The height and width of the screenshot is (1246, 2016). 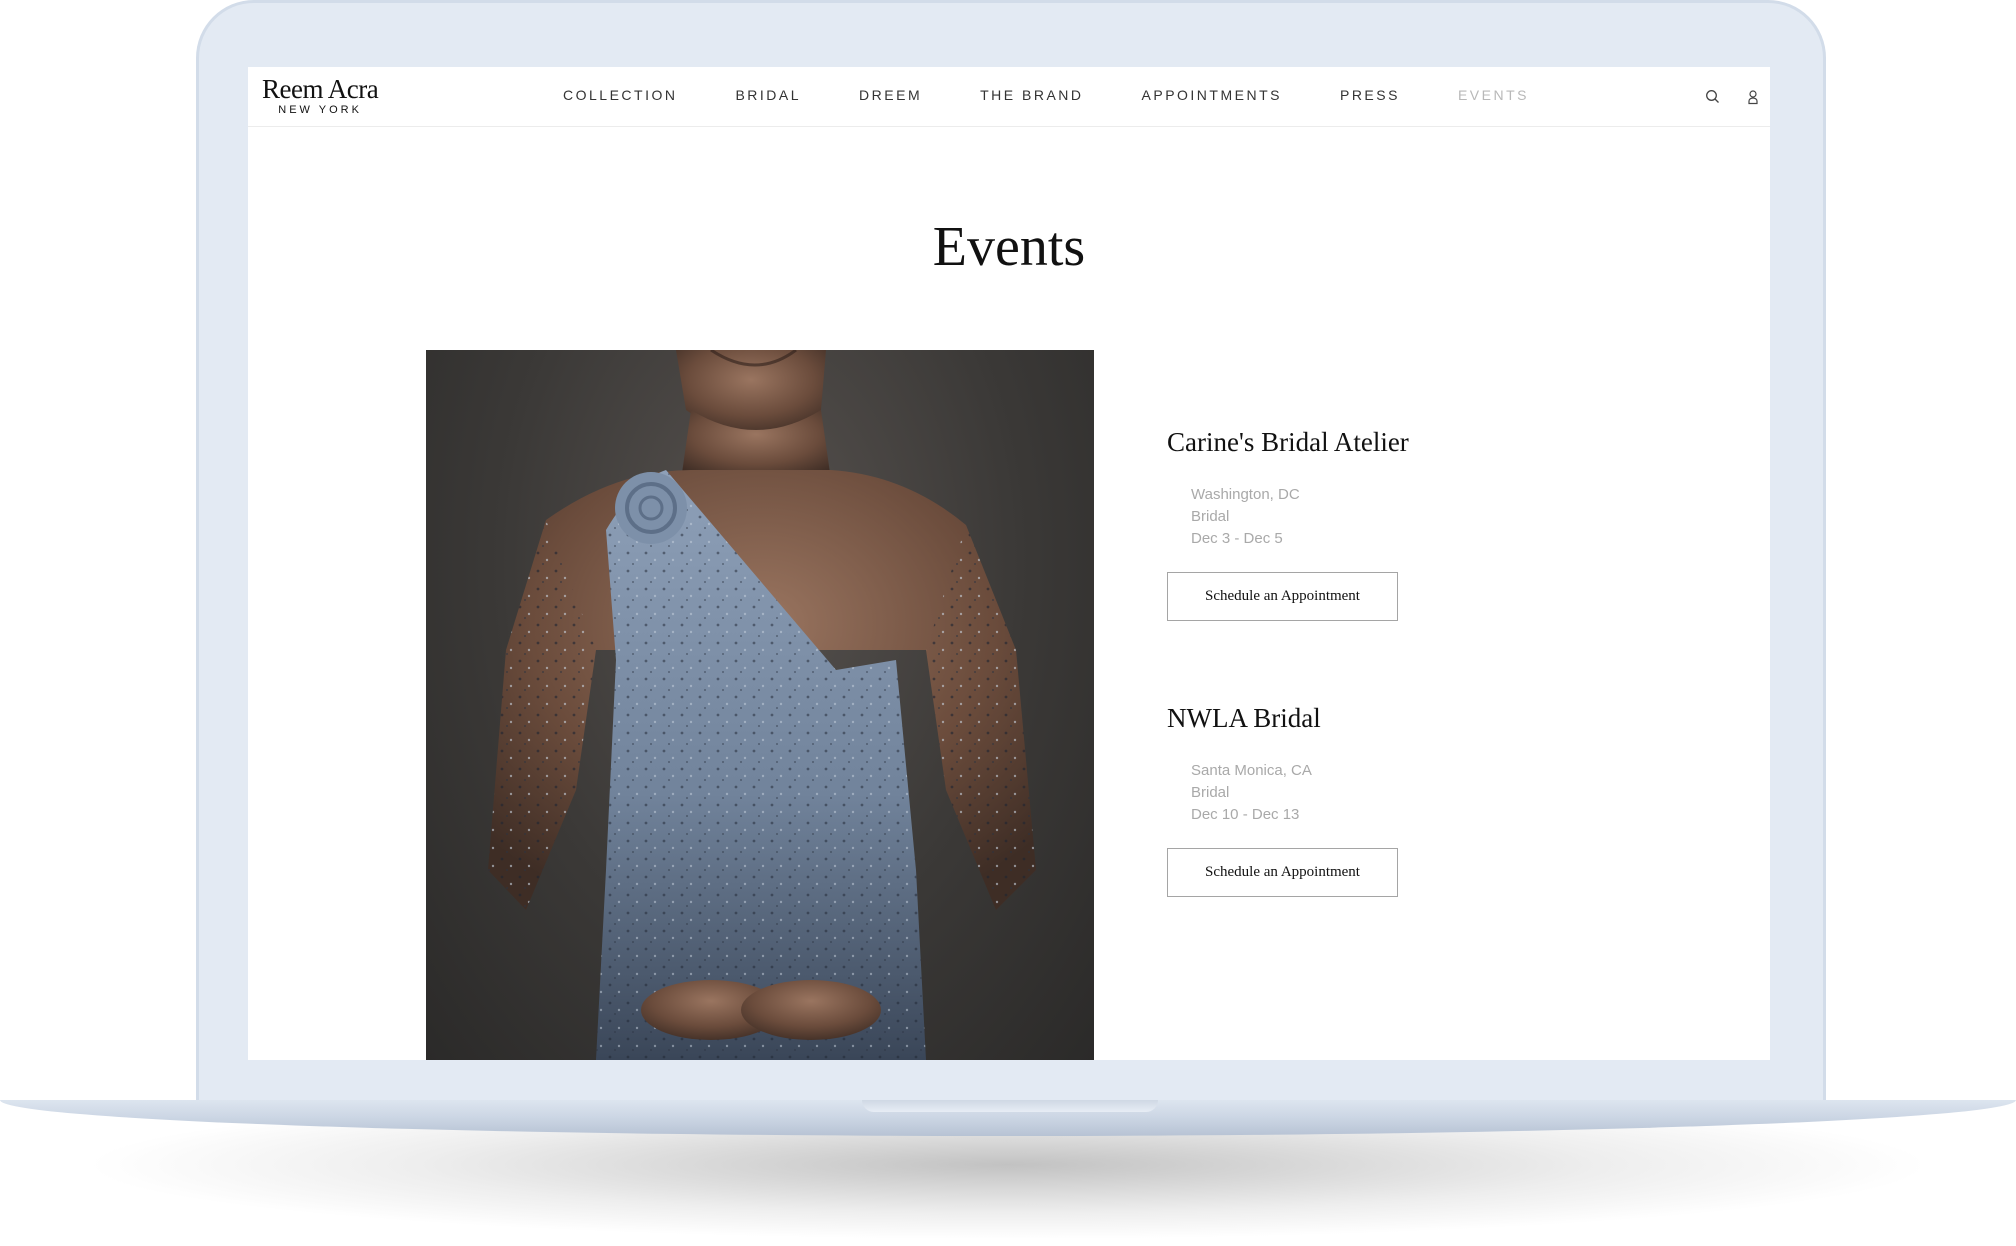 What do you see at coordinates (768, 95) in the screenshot?
I see `nav-item-bridal: BRIDAL` at bounding box center [768, 95].